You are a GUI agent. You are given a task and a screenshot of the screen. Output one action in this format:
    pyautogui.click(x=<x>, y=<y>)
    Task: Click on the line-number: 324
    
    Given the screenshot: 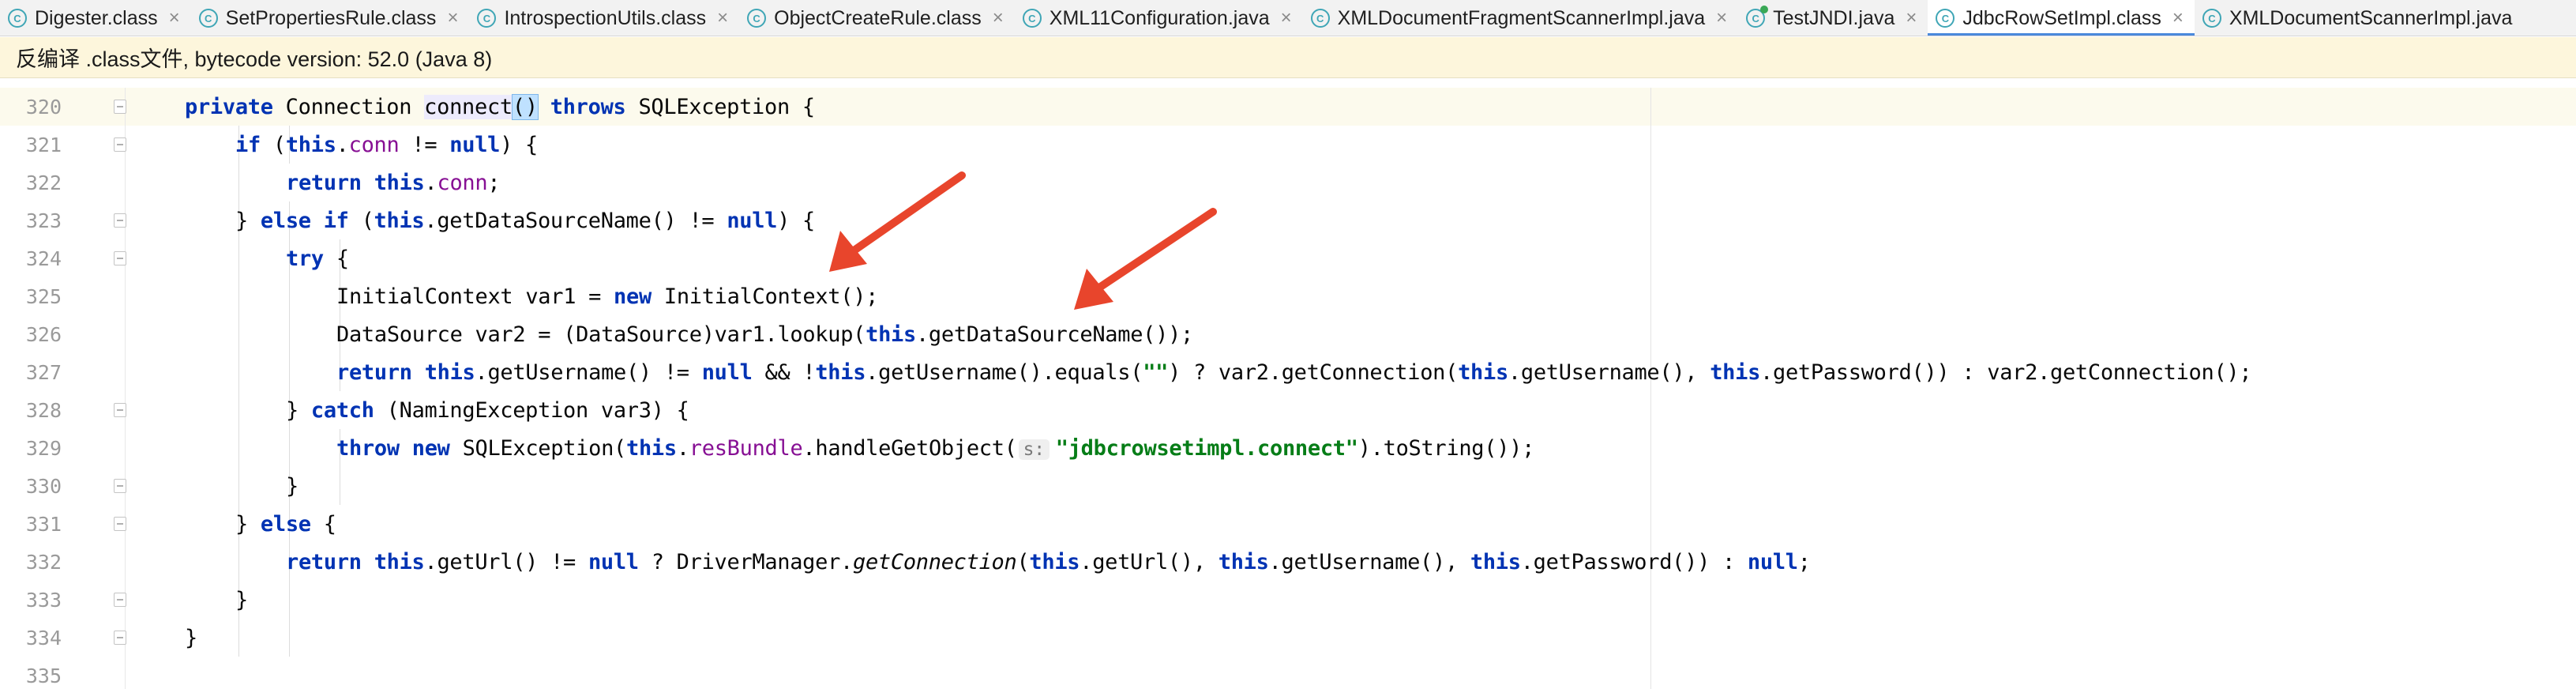 What is the action you would take?
    pyautogui.click(x=43, y=258)
    